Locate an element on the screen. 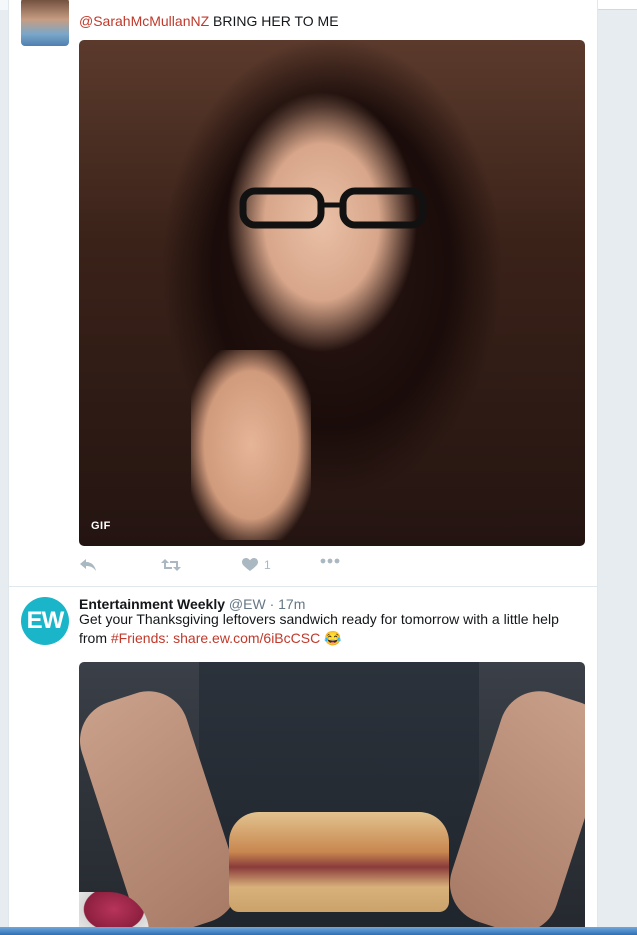 The image size is (637, 935). like-button: 1 is located at coordinates (256, 565).